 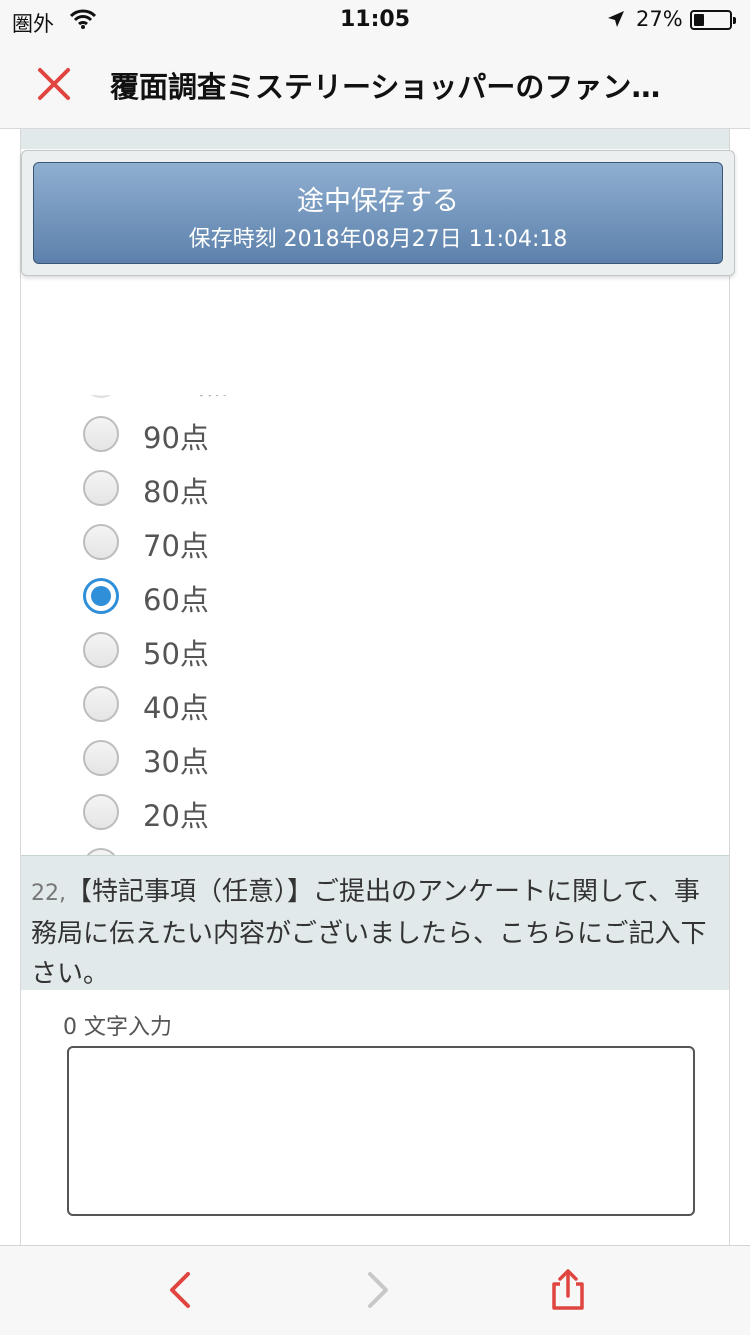 What do you see at coordinates (48, 893) in the screenshot?
I see `question-number: 22,` at bounding box center [48, 893].